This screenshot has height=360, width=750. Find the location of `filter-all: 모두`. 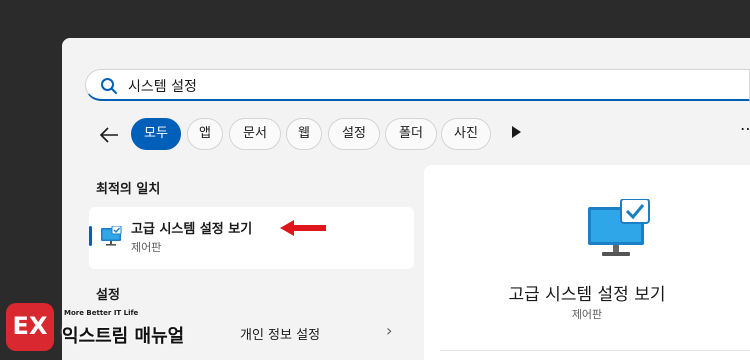

filter-all: 모두 is located at coordinates (156, 134).